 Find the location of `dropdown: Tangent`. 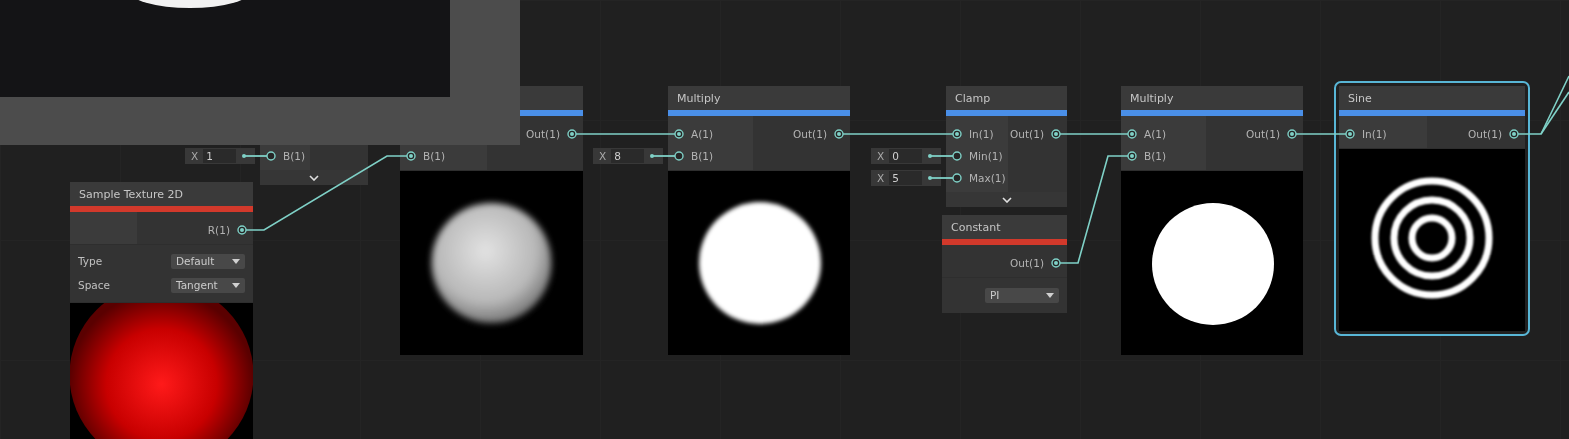

dropdown: Tangent is located at coordinates (208, 285).